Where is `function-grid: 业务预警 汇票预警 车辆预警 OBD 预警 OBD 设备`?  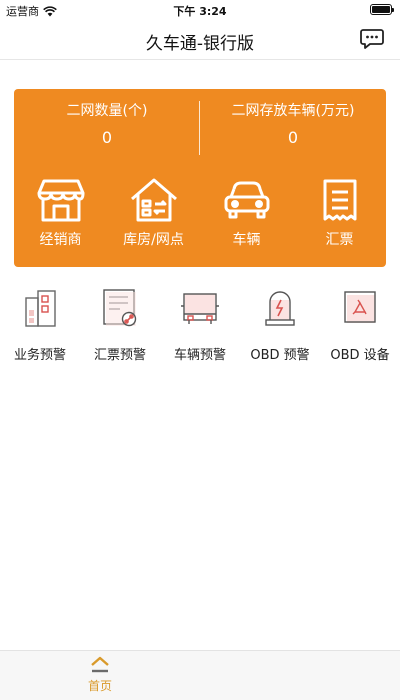
function-grid: 业务预警 汇票预警 车辆预警 OBD 预警 OBD 设备 is located at coordinates (200, 324).